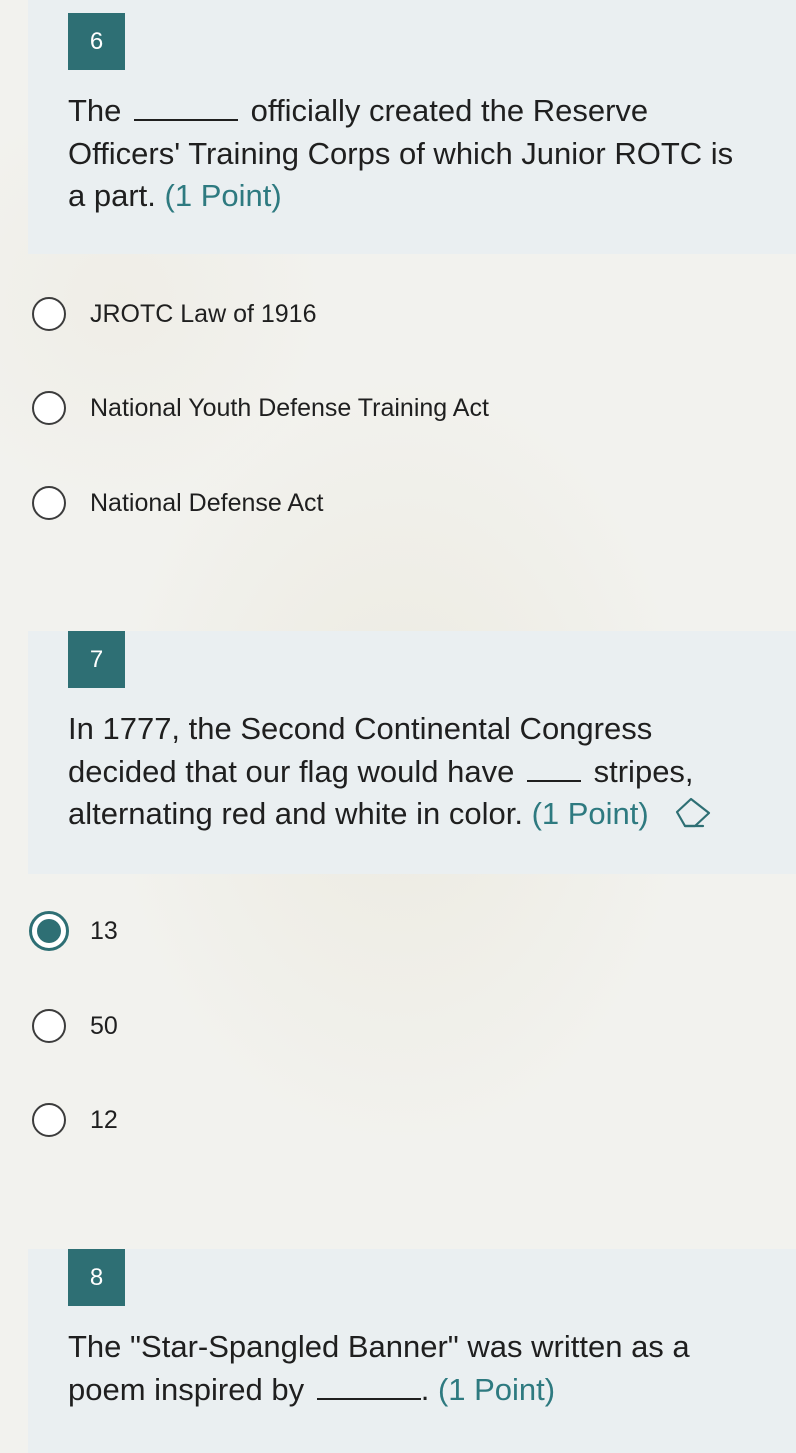 This screenshot has height=1453, width=796. Describe the element at coordinates (96, 41) in the screenshot. I see `question-number-badge: 6` at that location.